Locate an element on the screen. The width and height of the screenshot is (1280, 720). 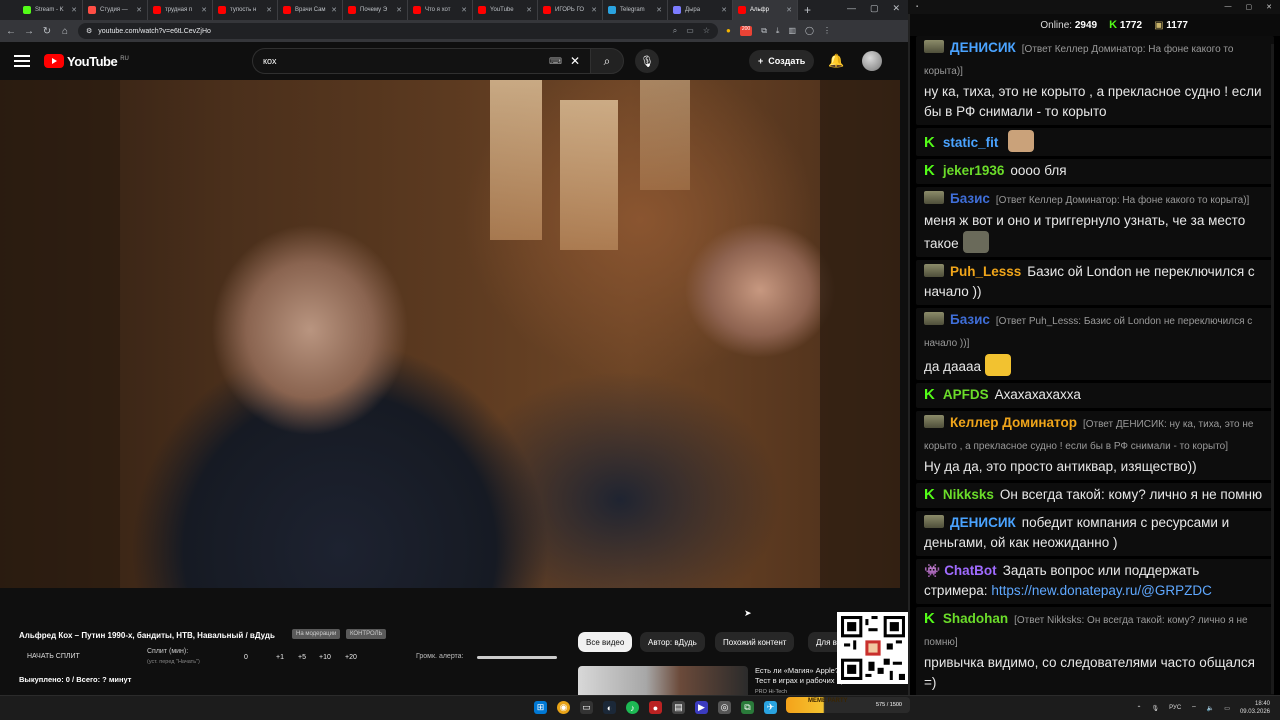
browser-tab: тупость н ✕ is located at coordinates (245, 10).